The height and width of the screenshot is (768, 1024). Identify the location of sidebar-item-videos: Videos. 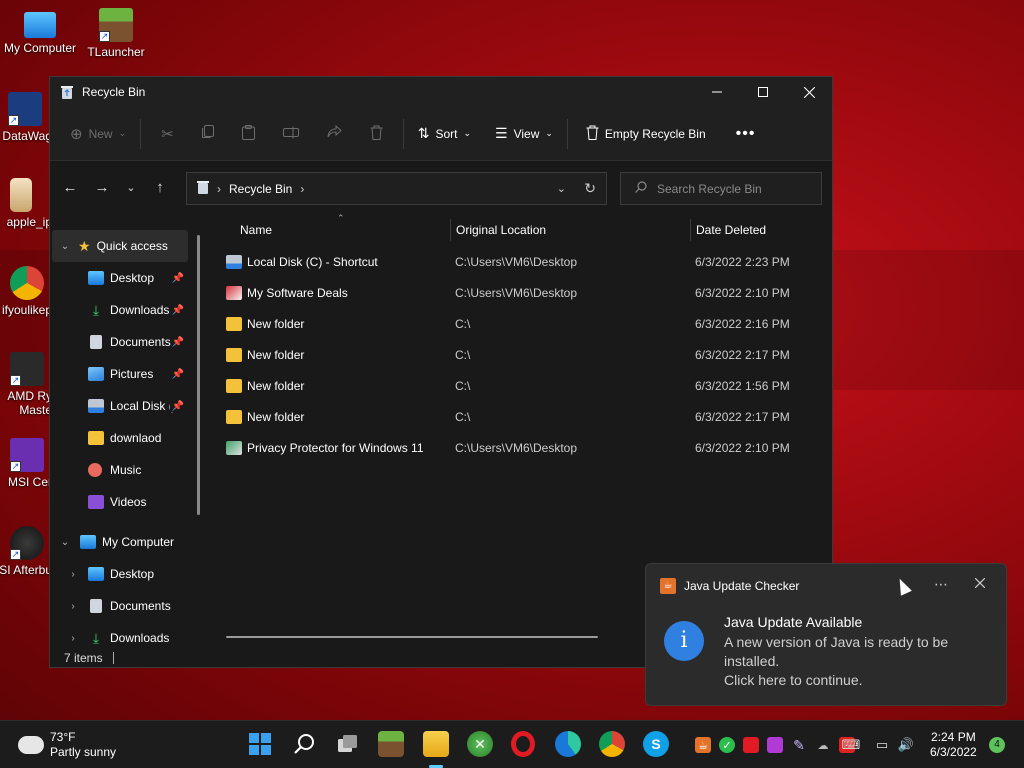
(138, 502).